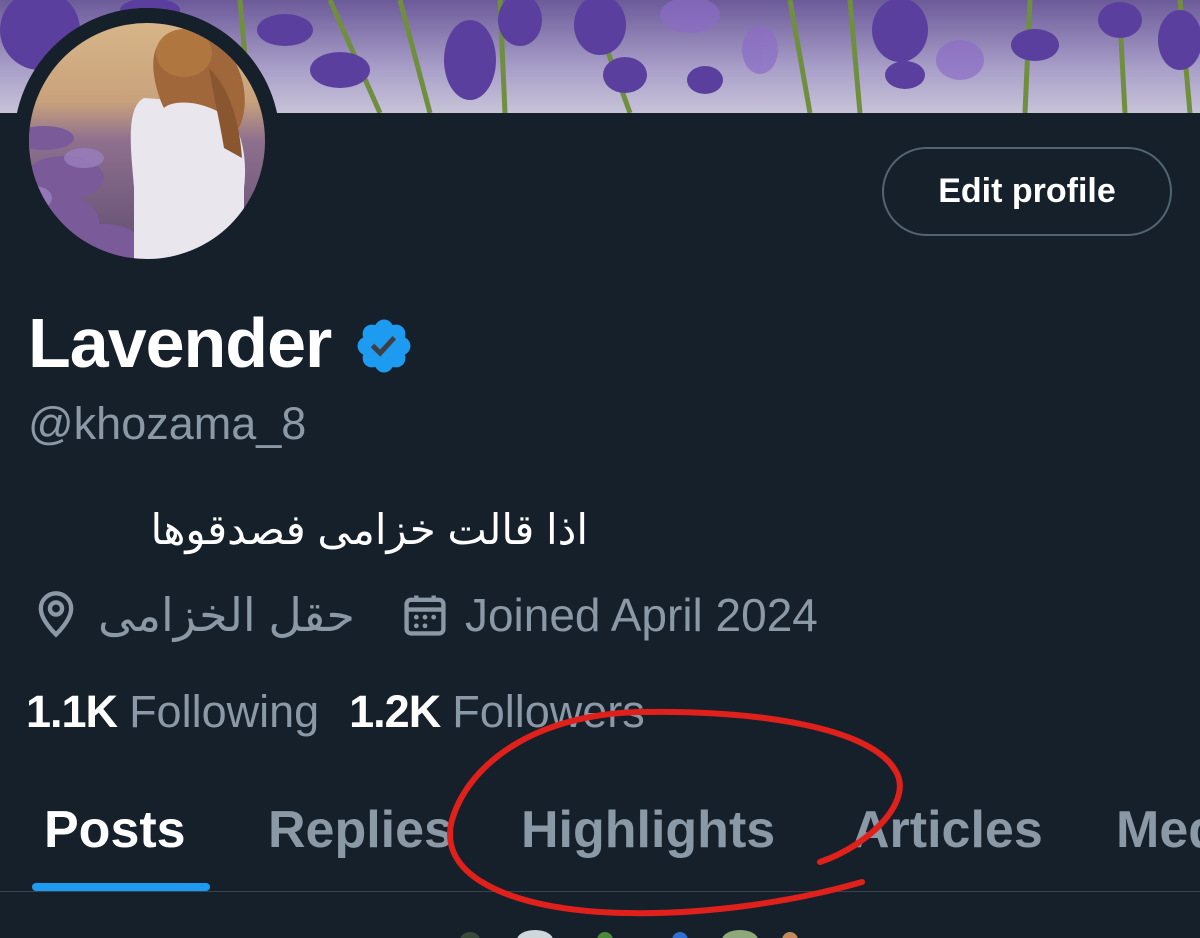 This screenshot has height=938, width=1200. Describe the element at coordinates (335, 712) in the screenshot. I see `follow-stats: 1.1K Following 1.2K Followers` at that location.